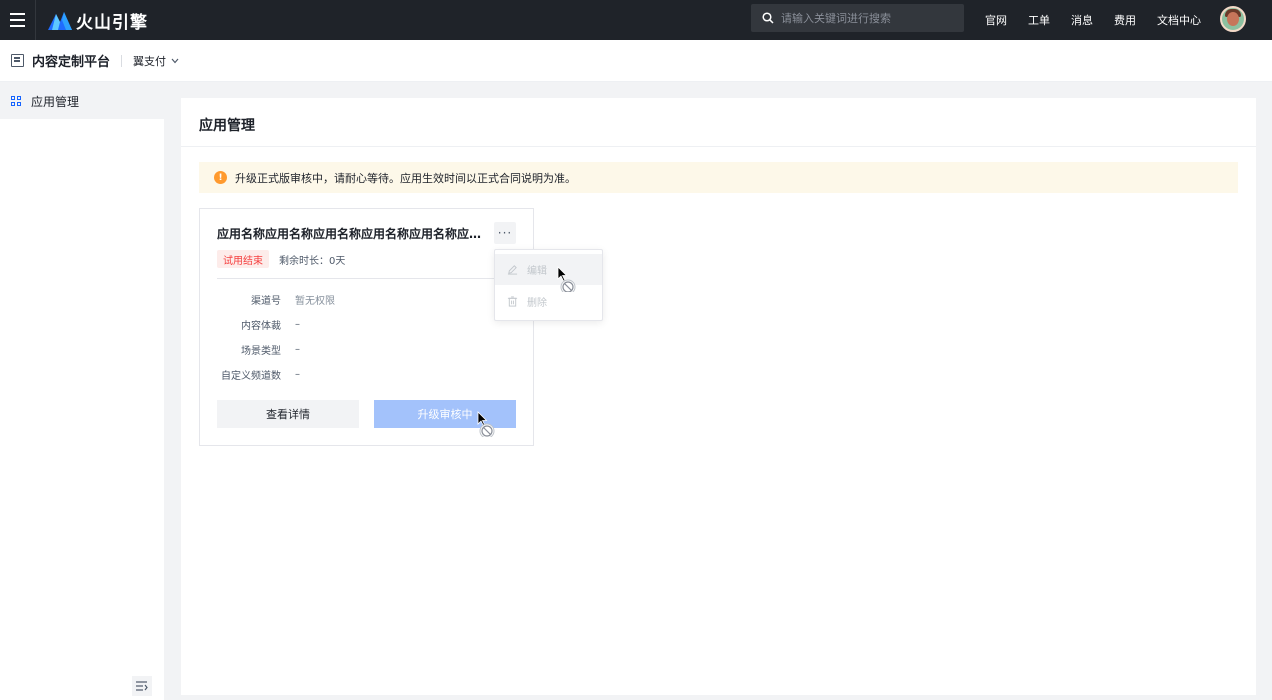 This screenshot has height=700, width=1272. Describe the element at coordinates (512, 270) in the screenshot. I see `edit-icon` at that location.